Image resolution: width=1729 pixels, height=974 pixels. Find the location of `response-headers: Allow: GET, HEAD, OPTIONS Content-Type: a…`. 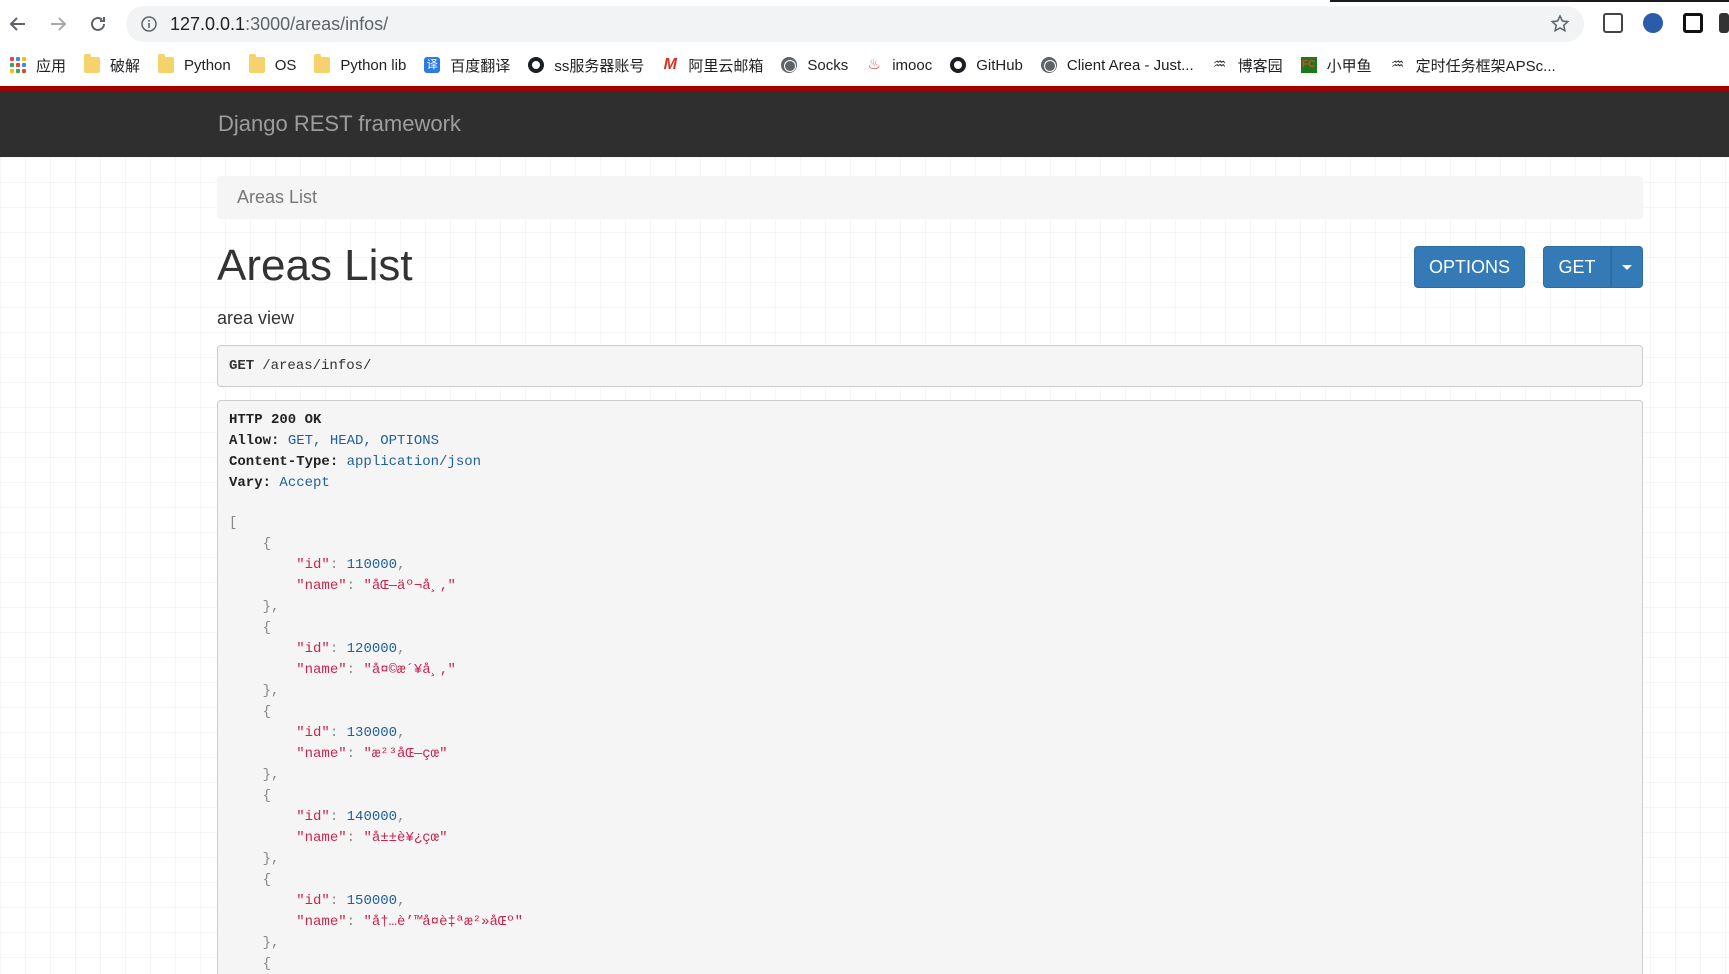

response-headers: Allow: GET, HEAD, OPTIONS Content-Type: a… is located at coordinates (930, 462).